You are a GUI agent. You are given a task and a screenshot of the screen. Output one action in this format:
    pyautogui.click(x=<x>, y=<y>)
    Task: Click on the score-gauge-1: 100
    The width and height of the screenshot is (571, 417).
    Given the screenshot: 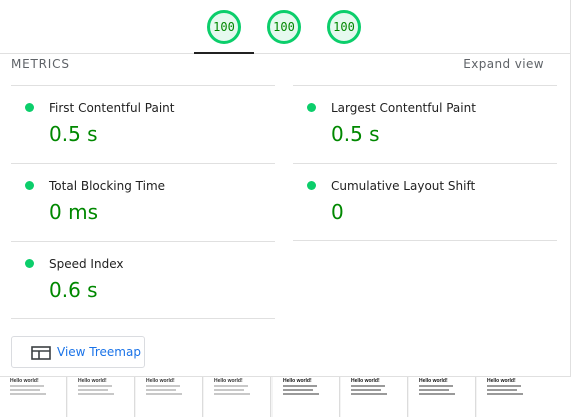 What is the action you would take?
    pyautogui.click(x=224, y=27)
    